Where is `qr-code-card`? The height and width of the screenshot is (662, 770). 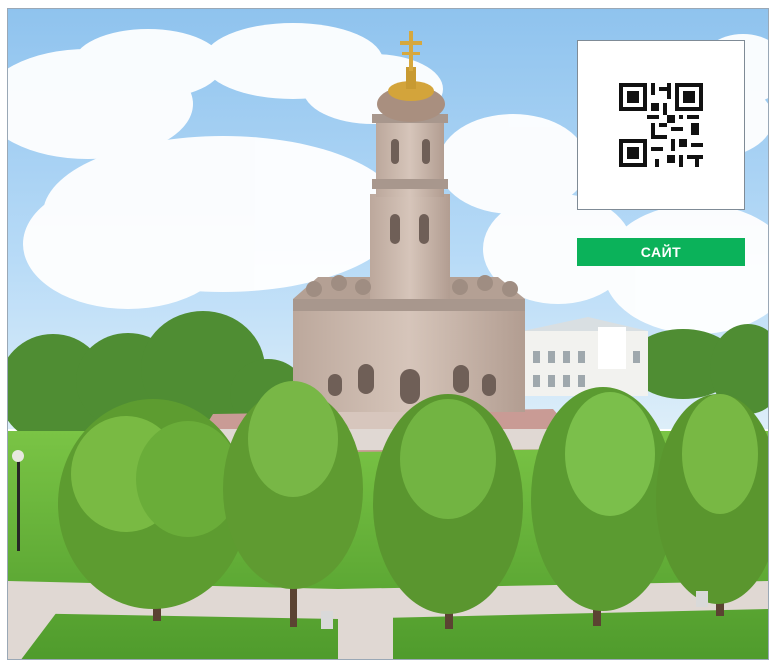
qr-code-card is located at coordinates (661, 125).